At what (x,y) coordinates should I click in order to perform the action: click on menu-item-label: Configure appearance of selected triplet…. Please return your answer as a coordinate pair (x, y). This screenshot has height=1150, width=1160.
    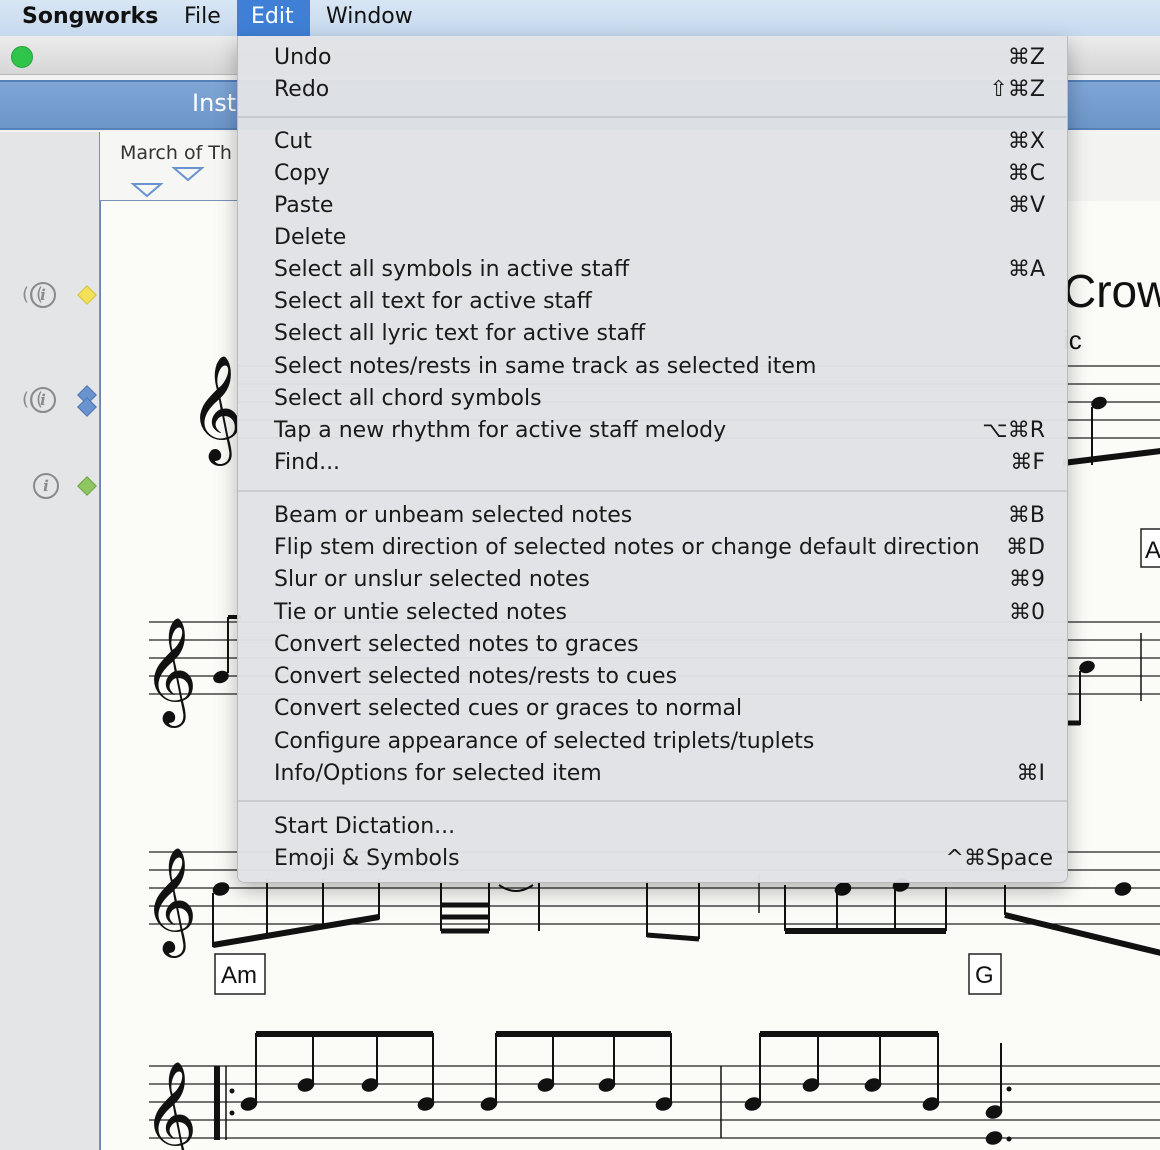
    Looking at the image, I should click on (544, 741).